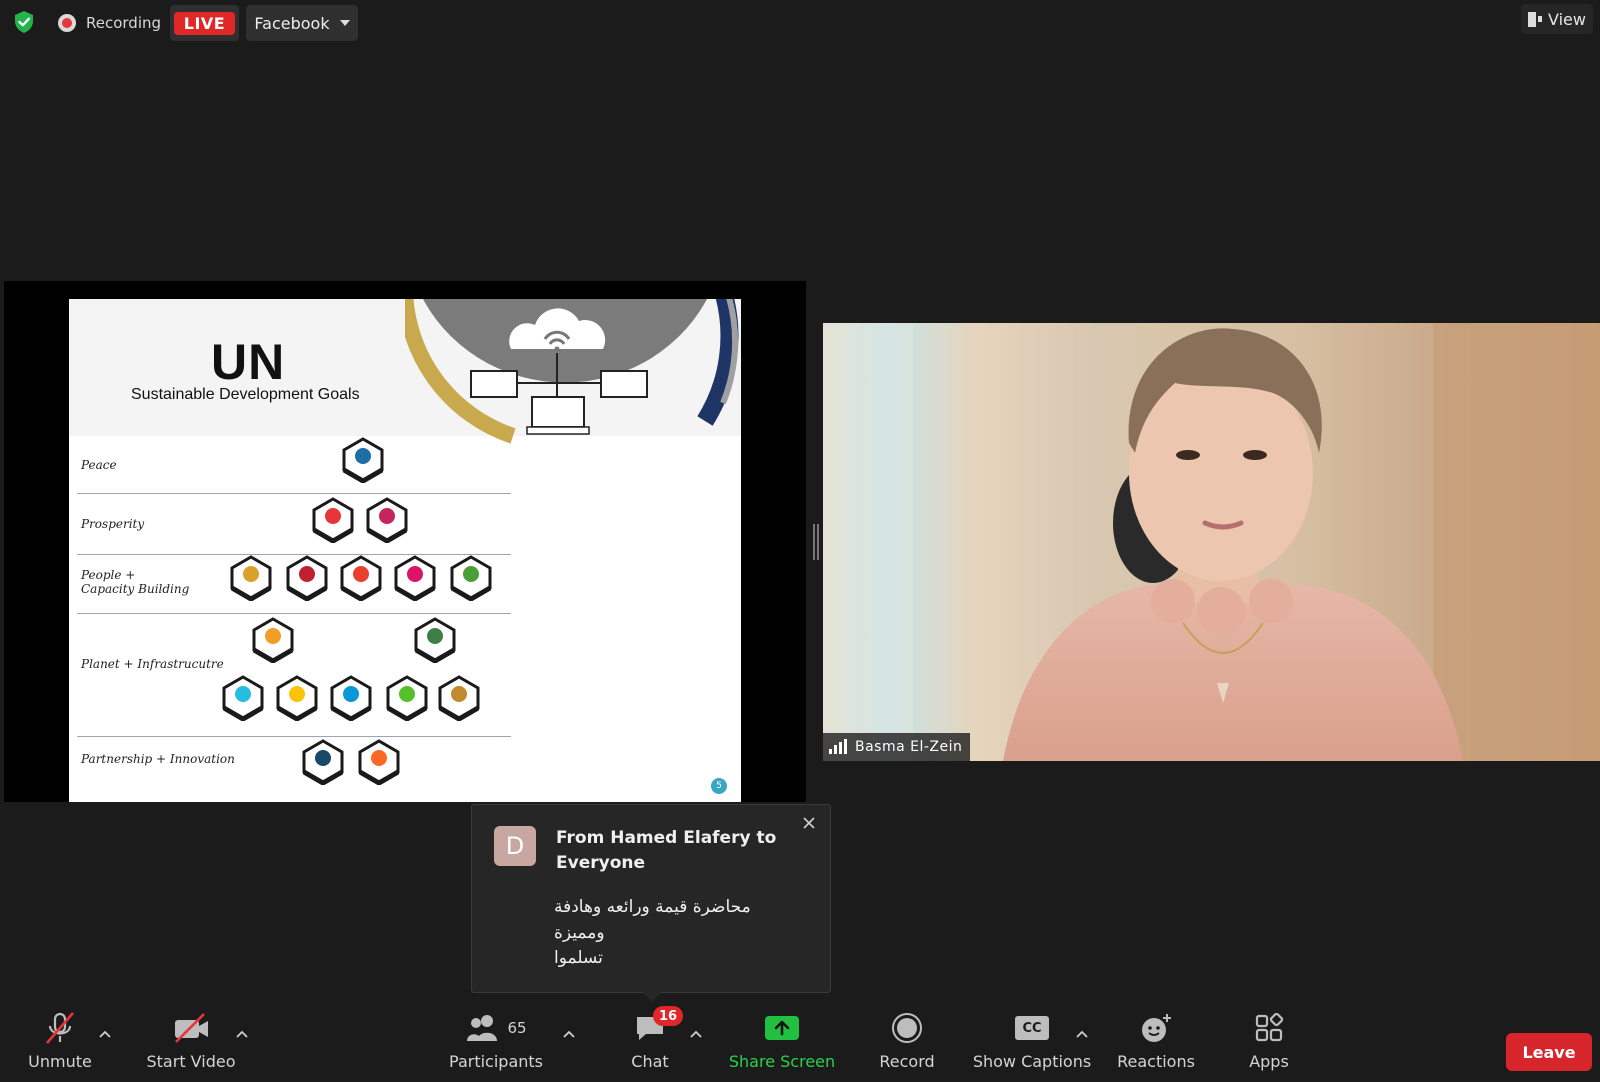  I want to click on unmute-button: Unmute, so click(60, 1040).